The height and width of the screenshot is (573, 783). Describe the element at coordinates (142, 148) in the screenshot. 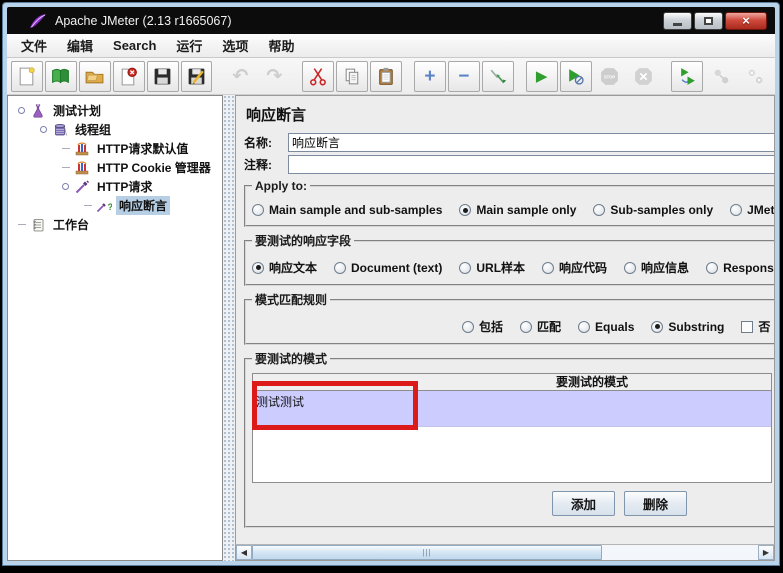

I see `tree-item-label: HTTP请求默认值` at that location.